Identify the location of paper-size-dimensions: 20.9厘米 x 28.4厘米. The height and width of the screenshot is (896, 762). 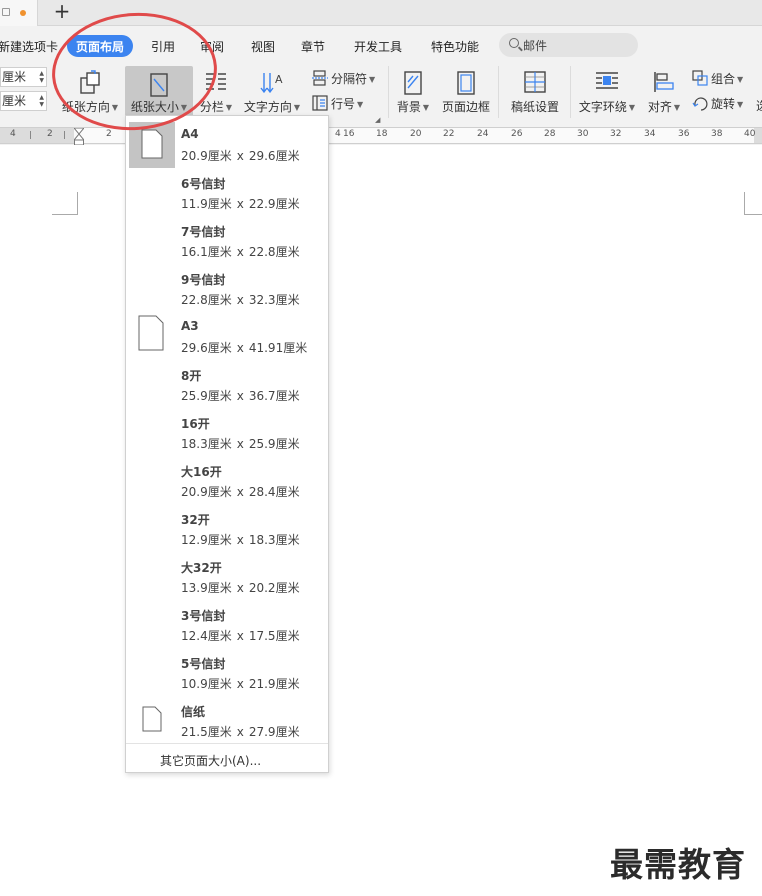
(240, 492).